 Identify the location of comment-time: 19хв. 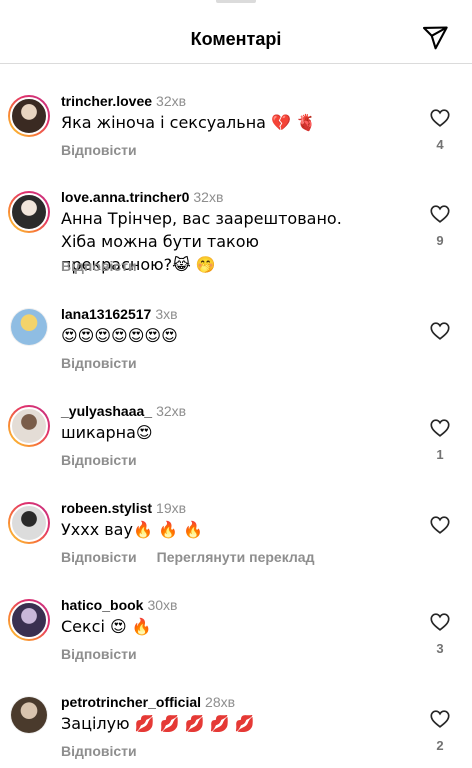
(171, 508).